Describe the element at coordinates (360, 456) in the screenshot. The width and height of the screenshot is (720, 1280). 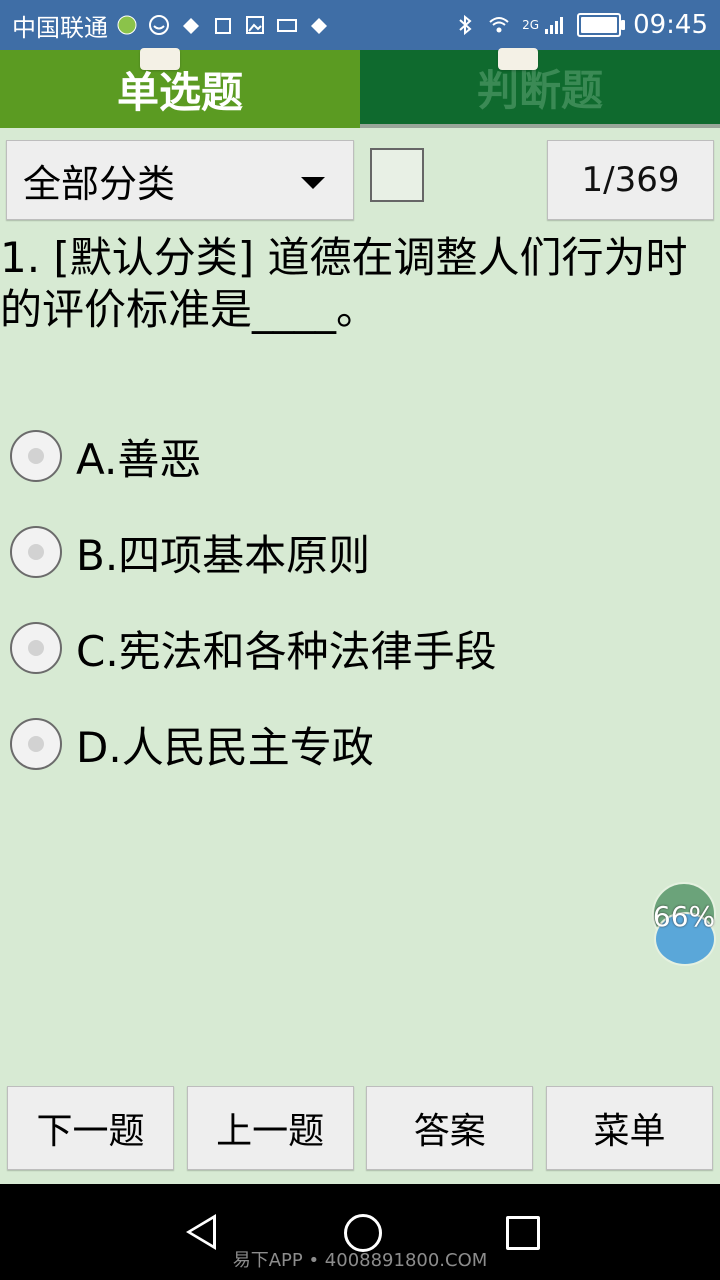
I see `option-a: A.善恶` at that location.